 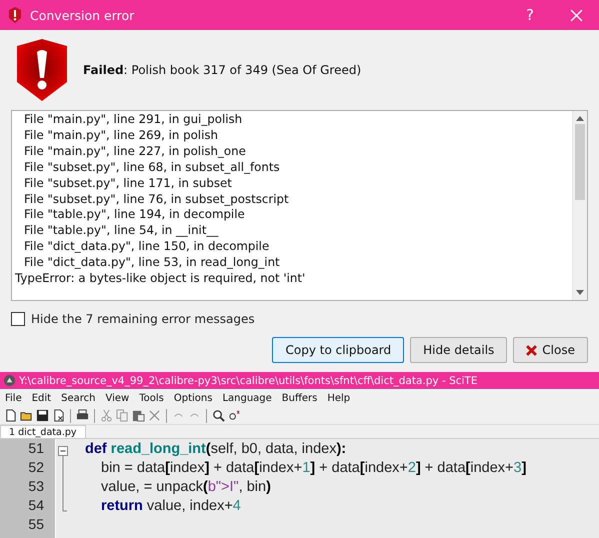 What do you see at coordinates (550, 350) in the screenshot?
I see `close-button: Close` at bounding box center [550, 350].